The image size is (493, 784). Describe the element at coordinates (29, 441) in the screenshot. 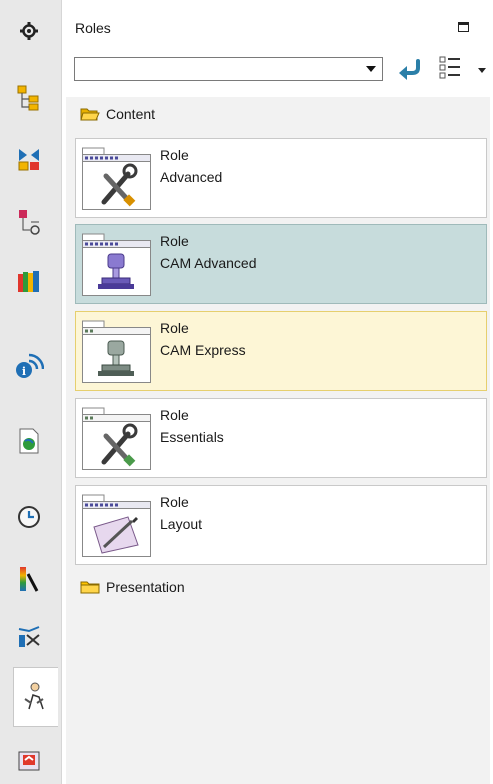

I see `web-browser-icon` at that location.